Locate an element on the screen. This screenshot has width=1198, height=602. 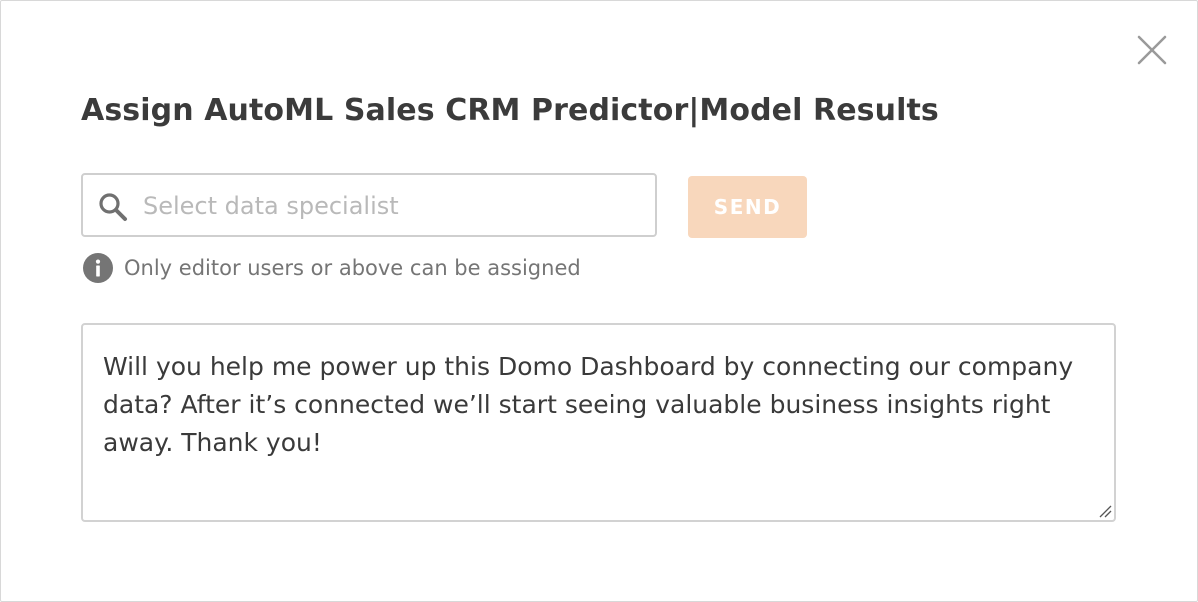
search-icon is located at coordinates (113, 207).